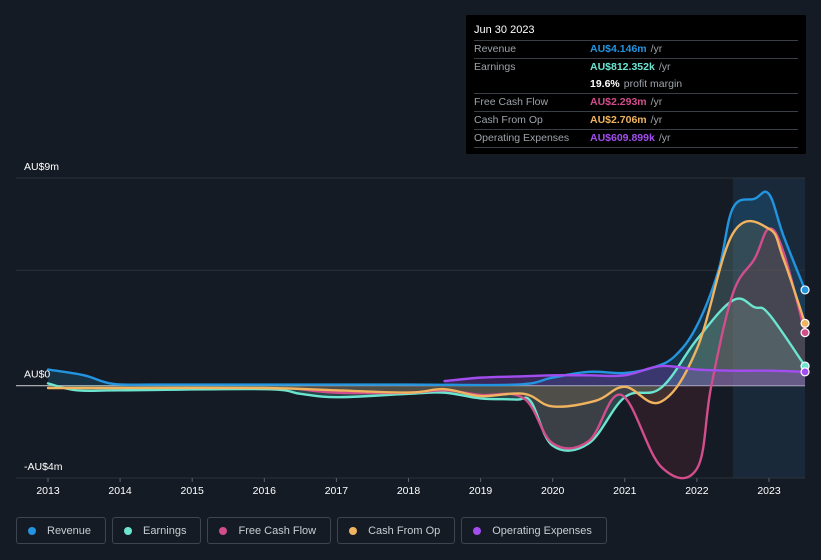 This screenshot has width=821, height=560. I want to click on x-axis-label: 2013, so click(48, 491).